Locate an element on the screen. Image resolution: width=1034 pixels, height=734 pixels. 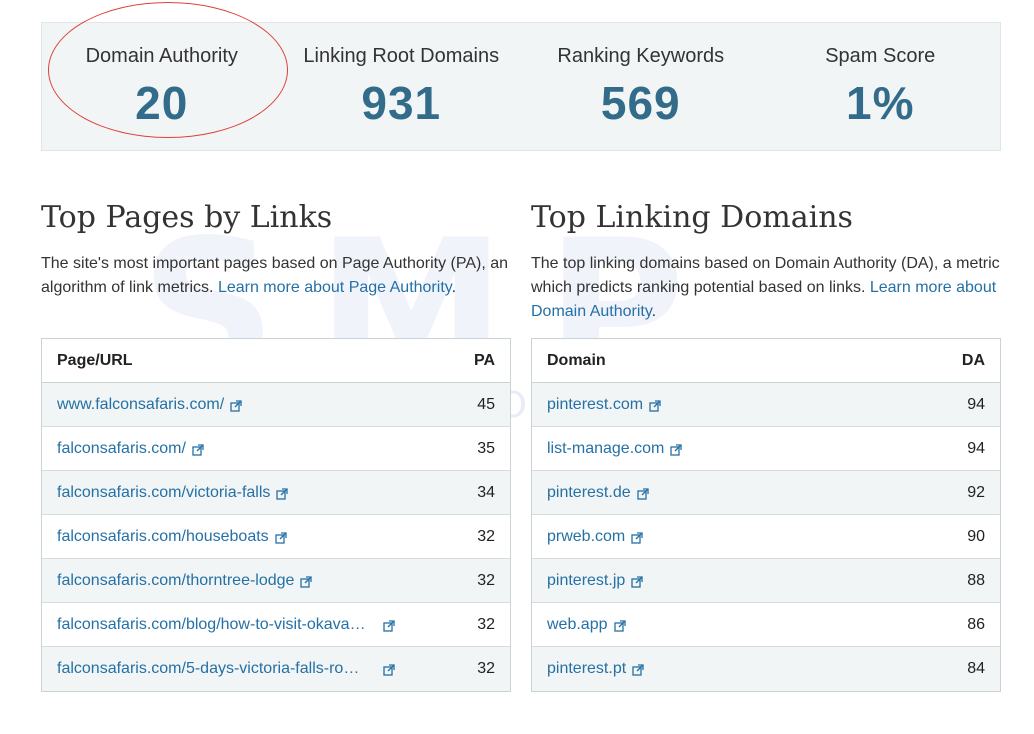
row-link-text: web.app is located at coordinates (577, 624).